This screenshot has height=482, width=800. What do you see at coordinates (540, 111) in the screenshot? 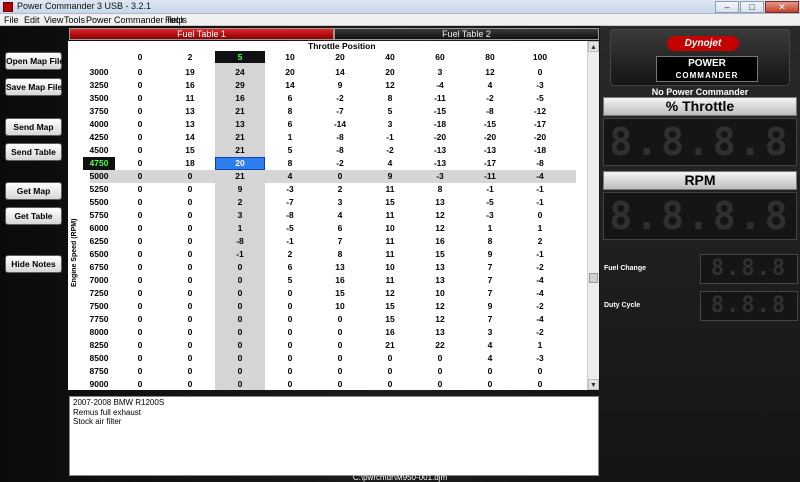
I see `table-cell: -12` at bounding box center [540, 111].